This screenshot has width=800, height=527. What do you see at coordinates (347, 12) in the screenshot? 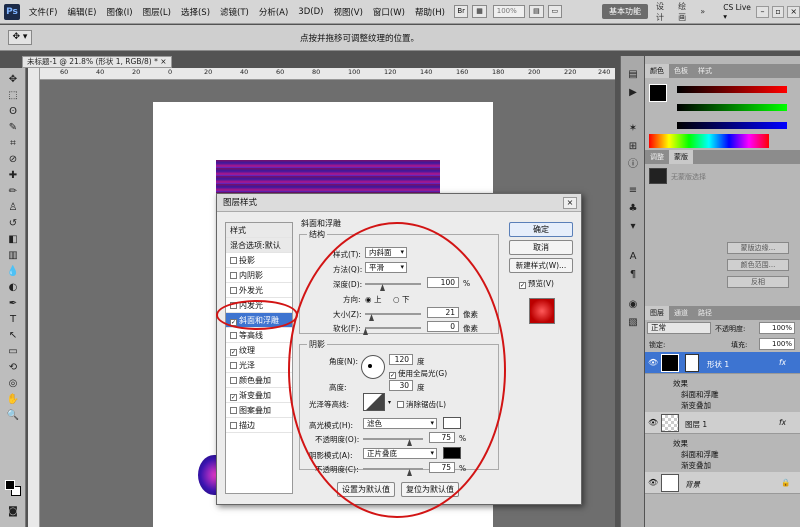
I see `menu-view: 视图(V)` at bounding box center [347, 12].